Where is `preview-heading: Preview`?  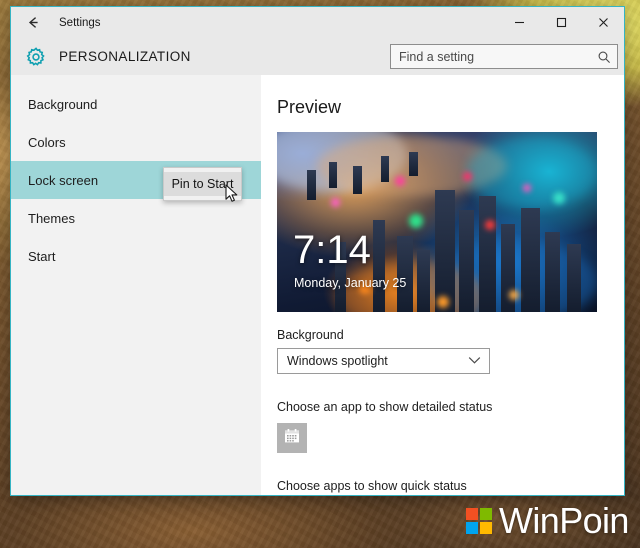 preview-heading: Preview is located at coordinates (309, 107).